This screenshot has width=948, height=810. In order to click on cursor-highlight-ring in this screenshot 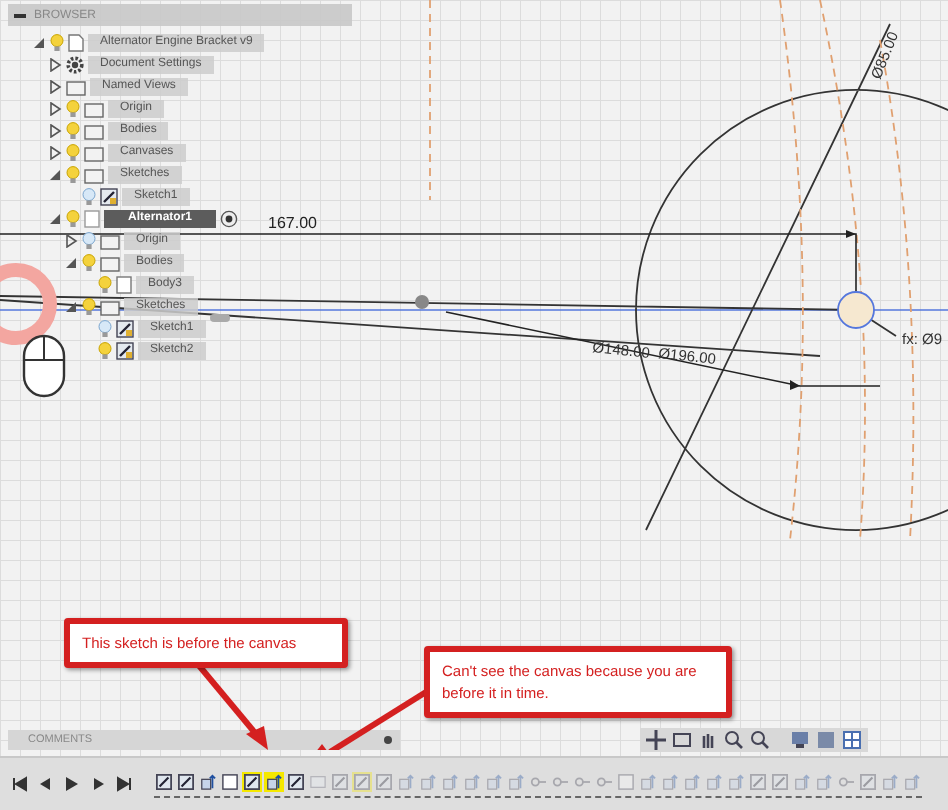, I will do `click(28, 304)`.